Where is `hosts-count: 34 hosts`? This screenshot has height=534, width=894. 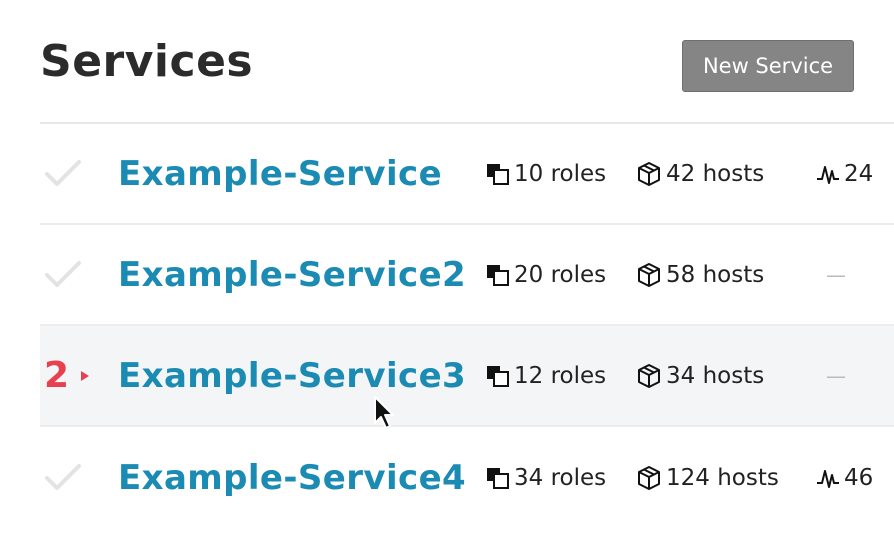
hosts-count: 34 hosts is located at coordinates (715, 375).